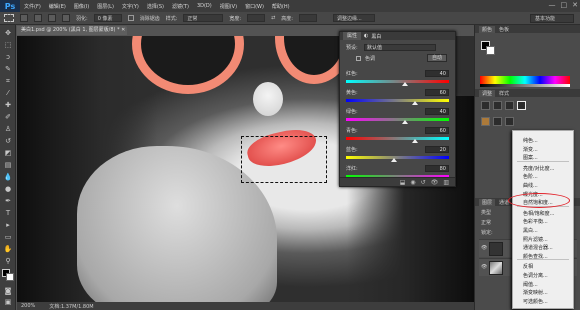  I want to click on path-select-tool-icon: ▸, so click(8, 225).